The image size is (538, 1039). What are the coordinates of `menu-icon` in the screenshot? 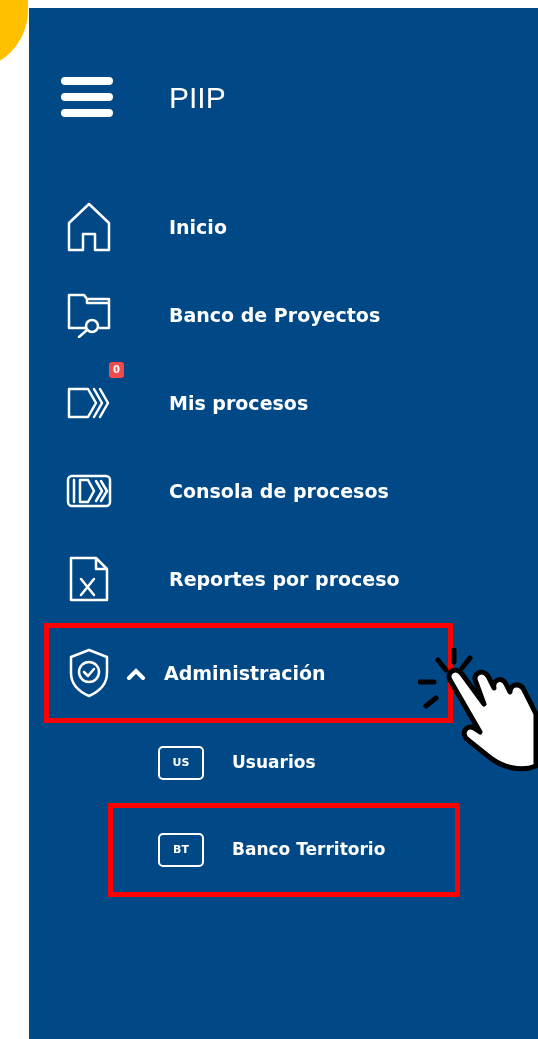 It's located at (87, 97).